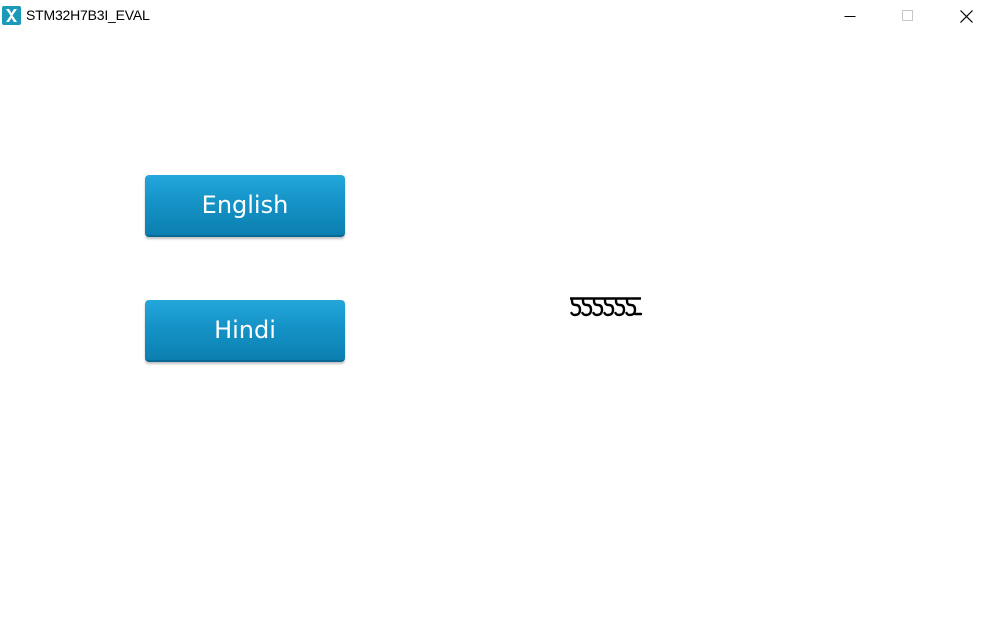  What do you see at coordinates (497, 16) in the screenshot?
I see `title-bar: STM32H7B3I_EVAL` at bounding box center [497, 16].